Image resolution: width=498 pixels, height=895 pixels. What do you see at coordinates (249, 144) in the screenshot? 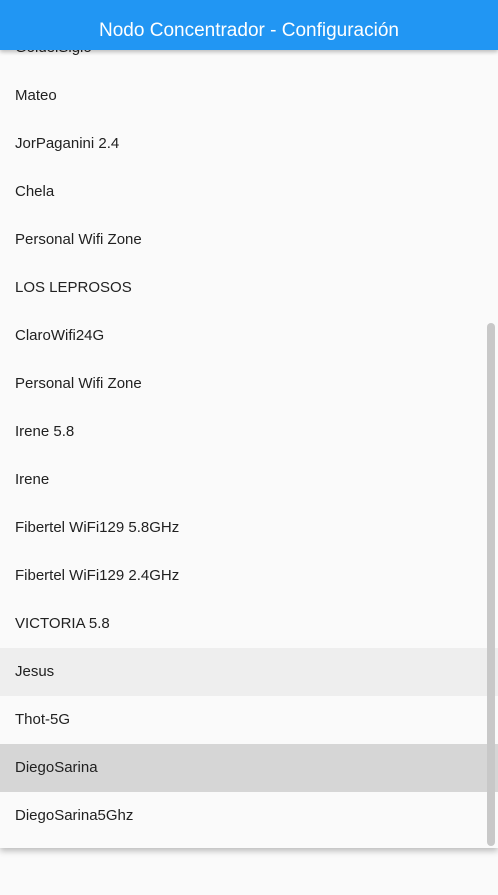
I see `wifi-network-item: JorPaganini 2.4` at bounding box center [249, 144].